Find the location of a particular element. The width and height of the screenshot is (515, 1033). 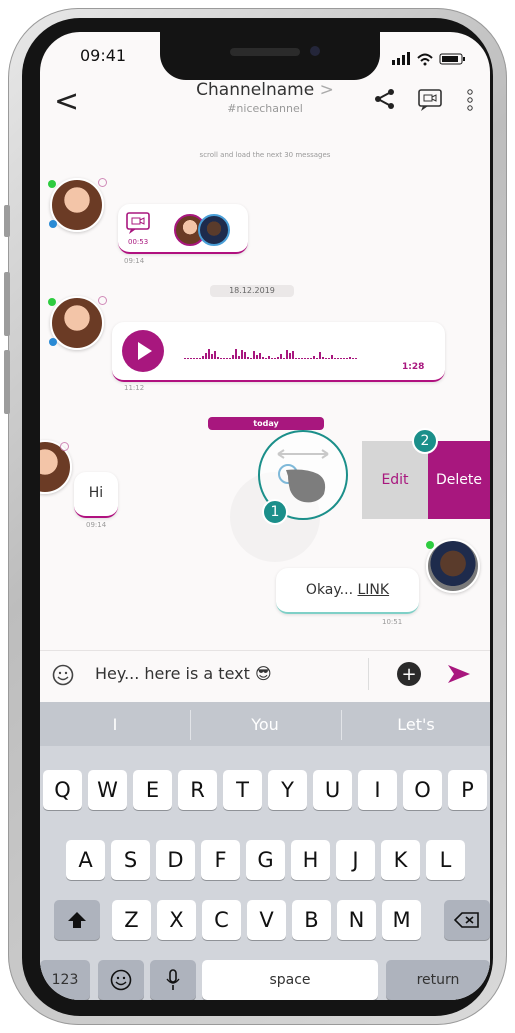

share-icon is located at coordinates (385, 99).